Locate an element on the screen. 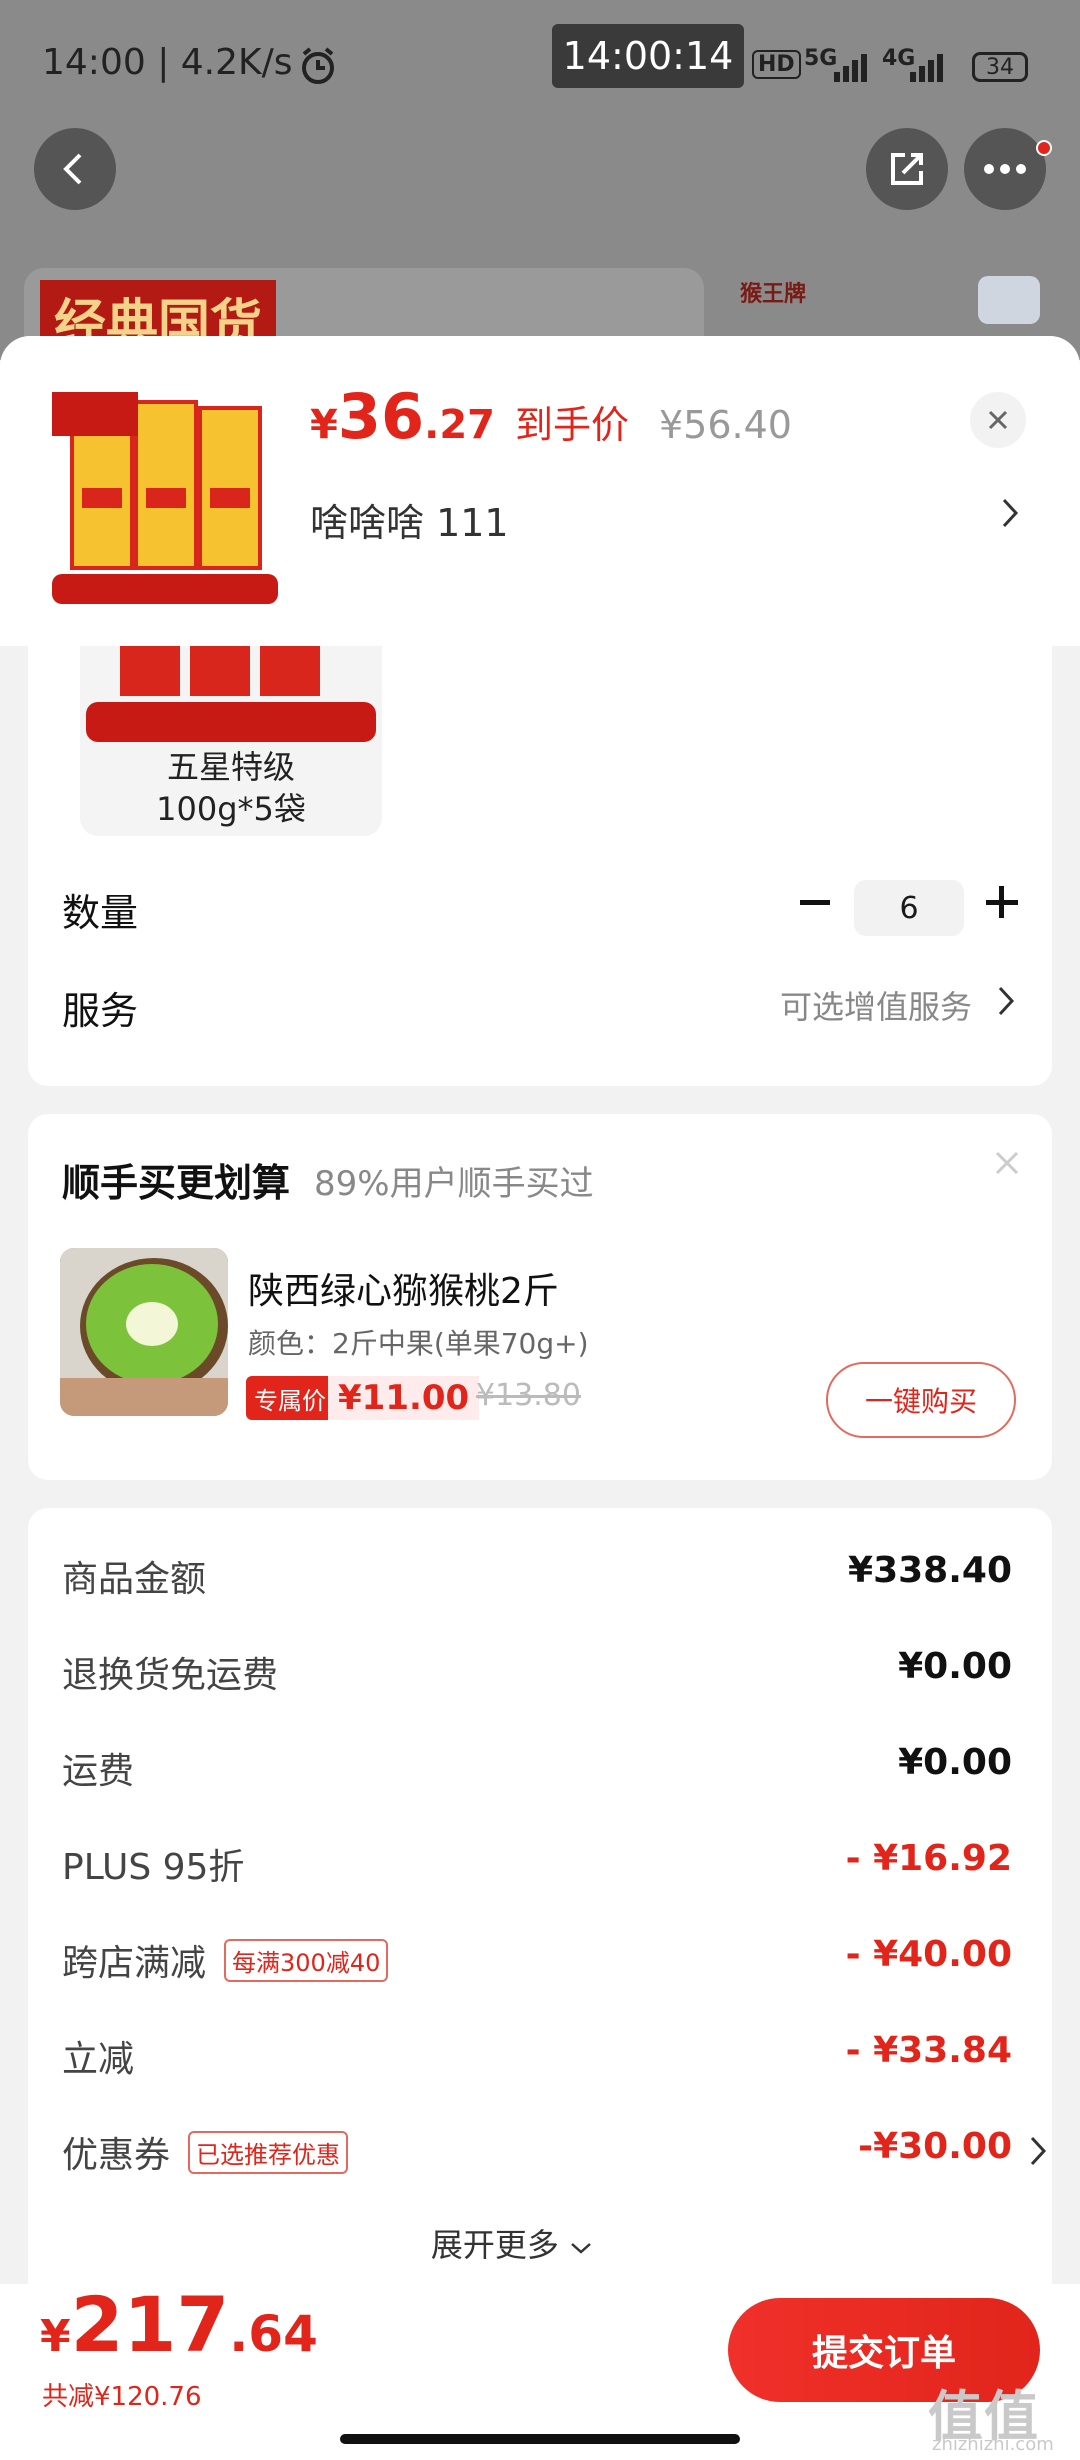 The image size is (1080, 2460). chevron-down-icon is located at coordinates (581, 2248).